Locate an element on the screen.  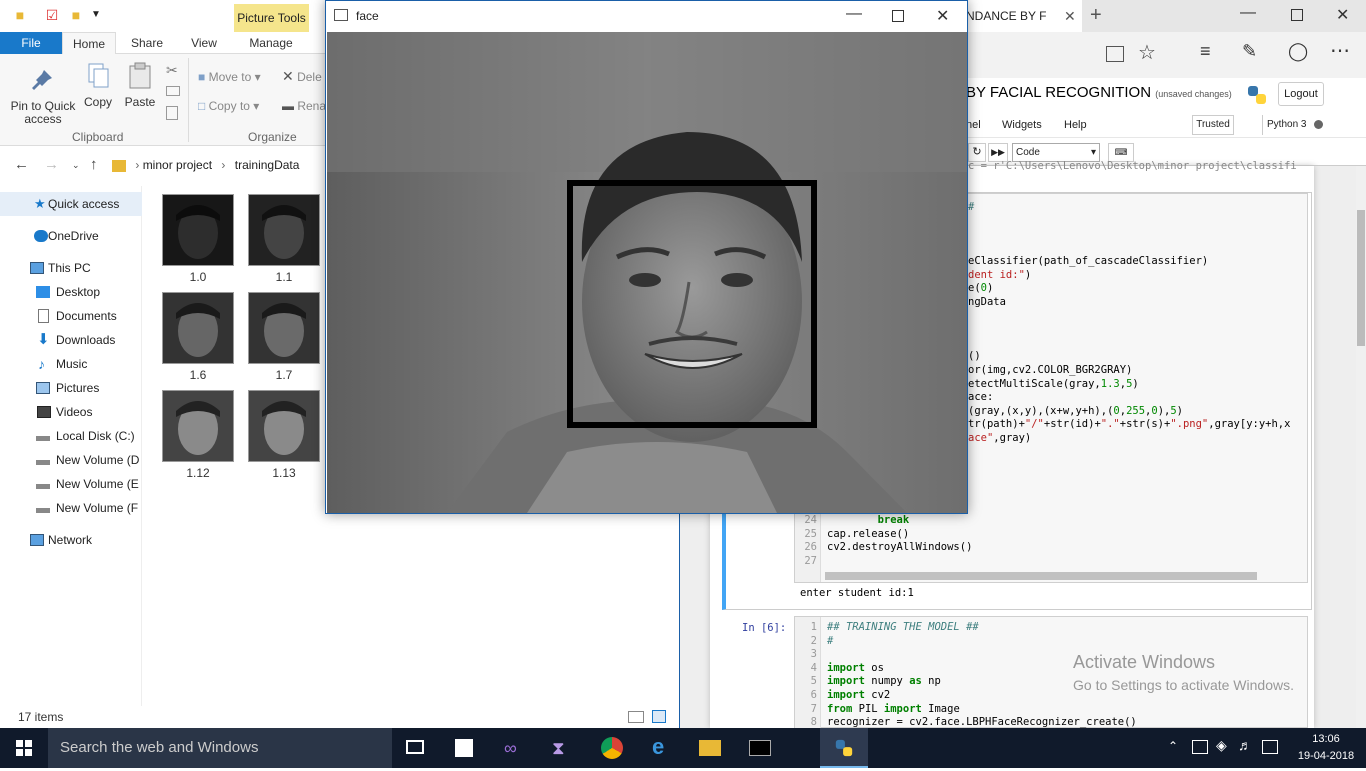
menu-widgets: Widgets is located at coordinates (1022, 125).